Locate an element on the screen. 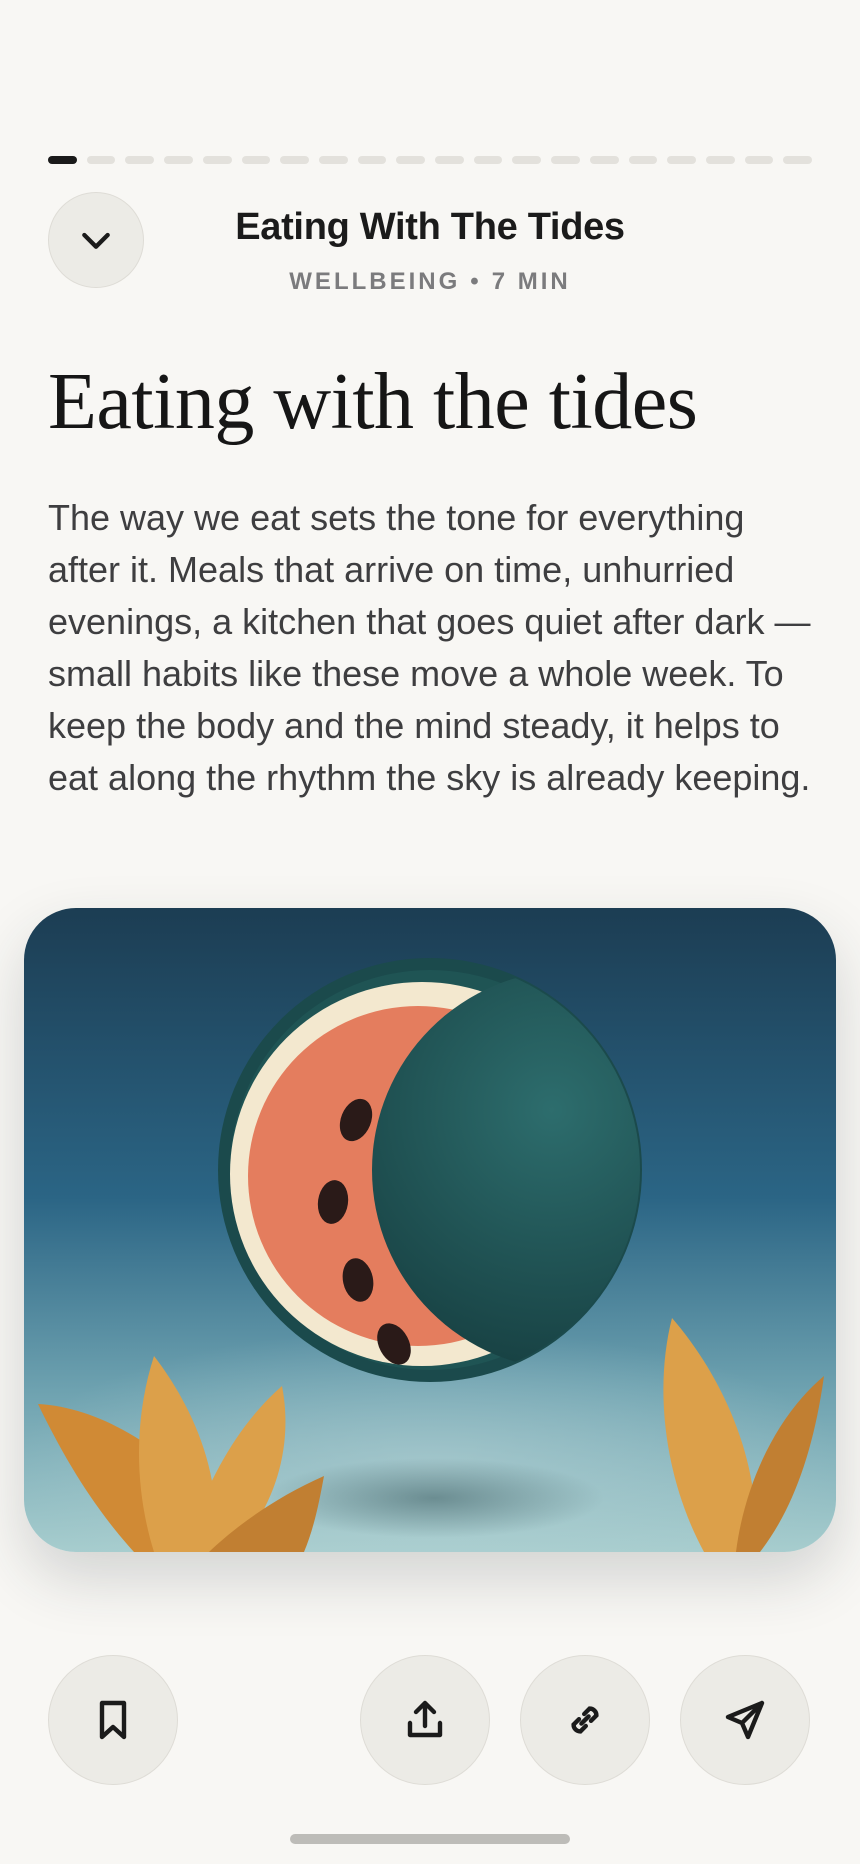  bookmark-button is located at coordinates (113, 1720).